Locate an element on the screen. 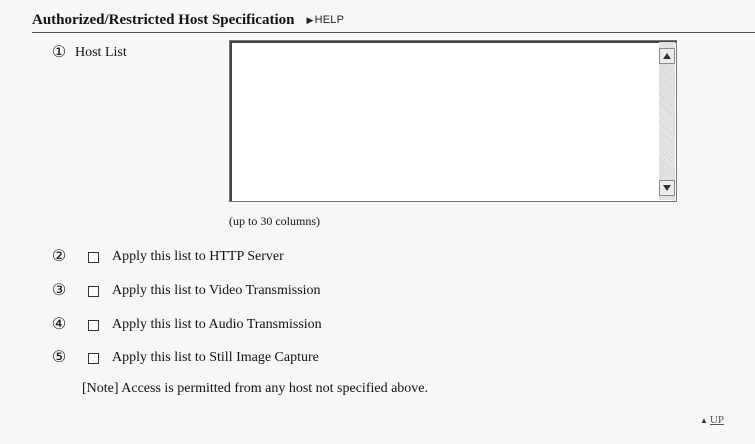 This screenshot has width=755, height=444. item-number-4: ④ is located at coordinates (59, 324).